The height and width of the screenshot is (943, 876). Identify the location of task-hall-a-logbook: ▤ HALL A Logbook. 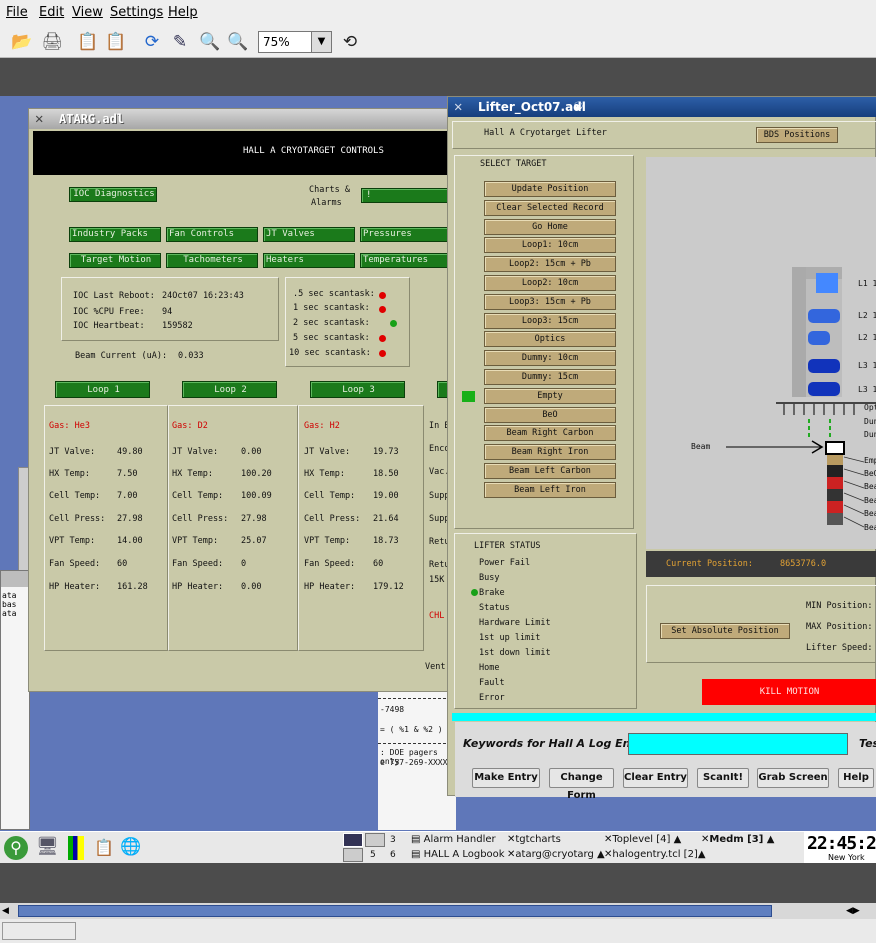
(458, 855).